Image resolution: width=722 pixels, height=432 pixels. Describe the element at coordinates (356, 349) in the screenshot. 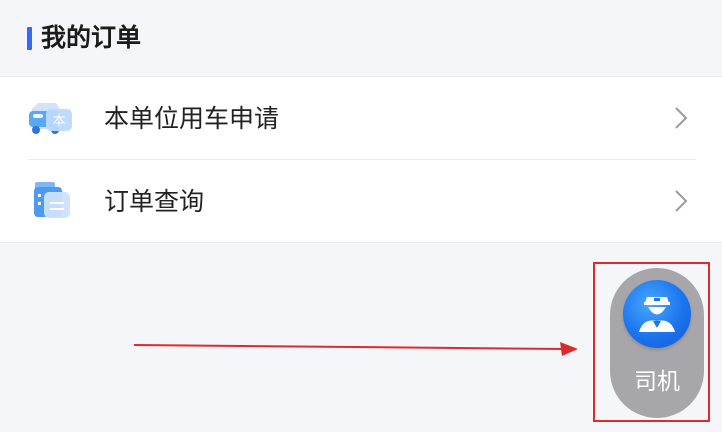

I see `annotation-arrow` at that location.